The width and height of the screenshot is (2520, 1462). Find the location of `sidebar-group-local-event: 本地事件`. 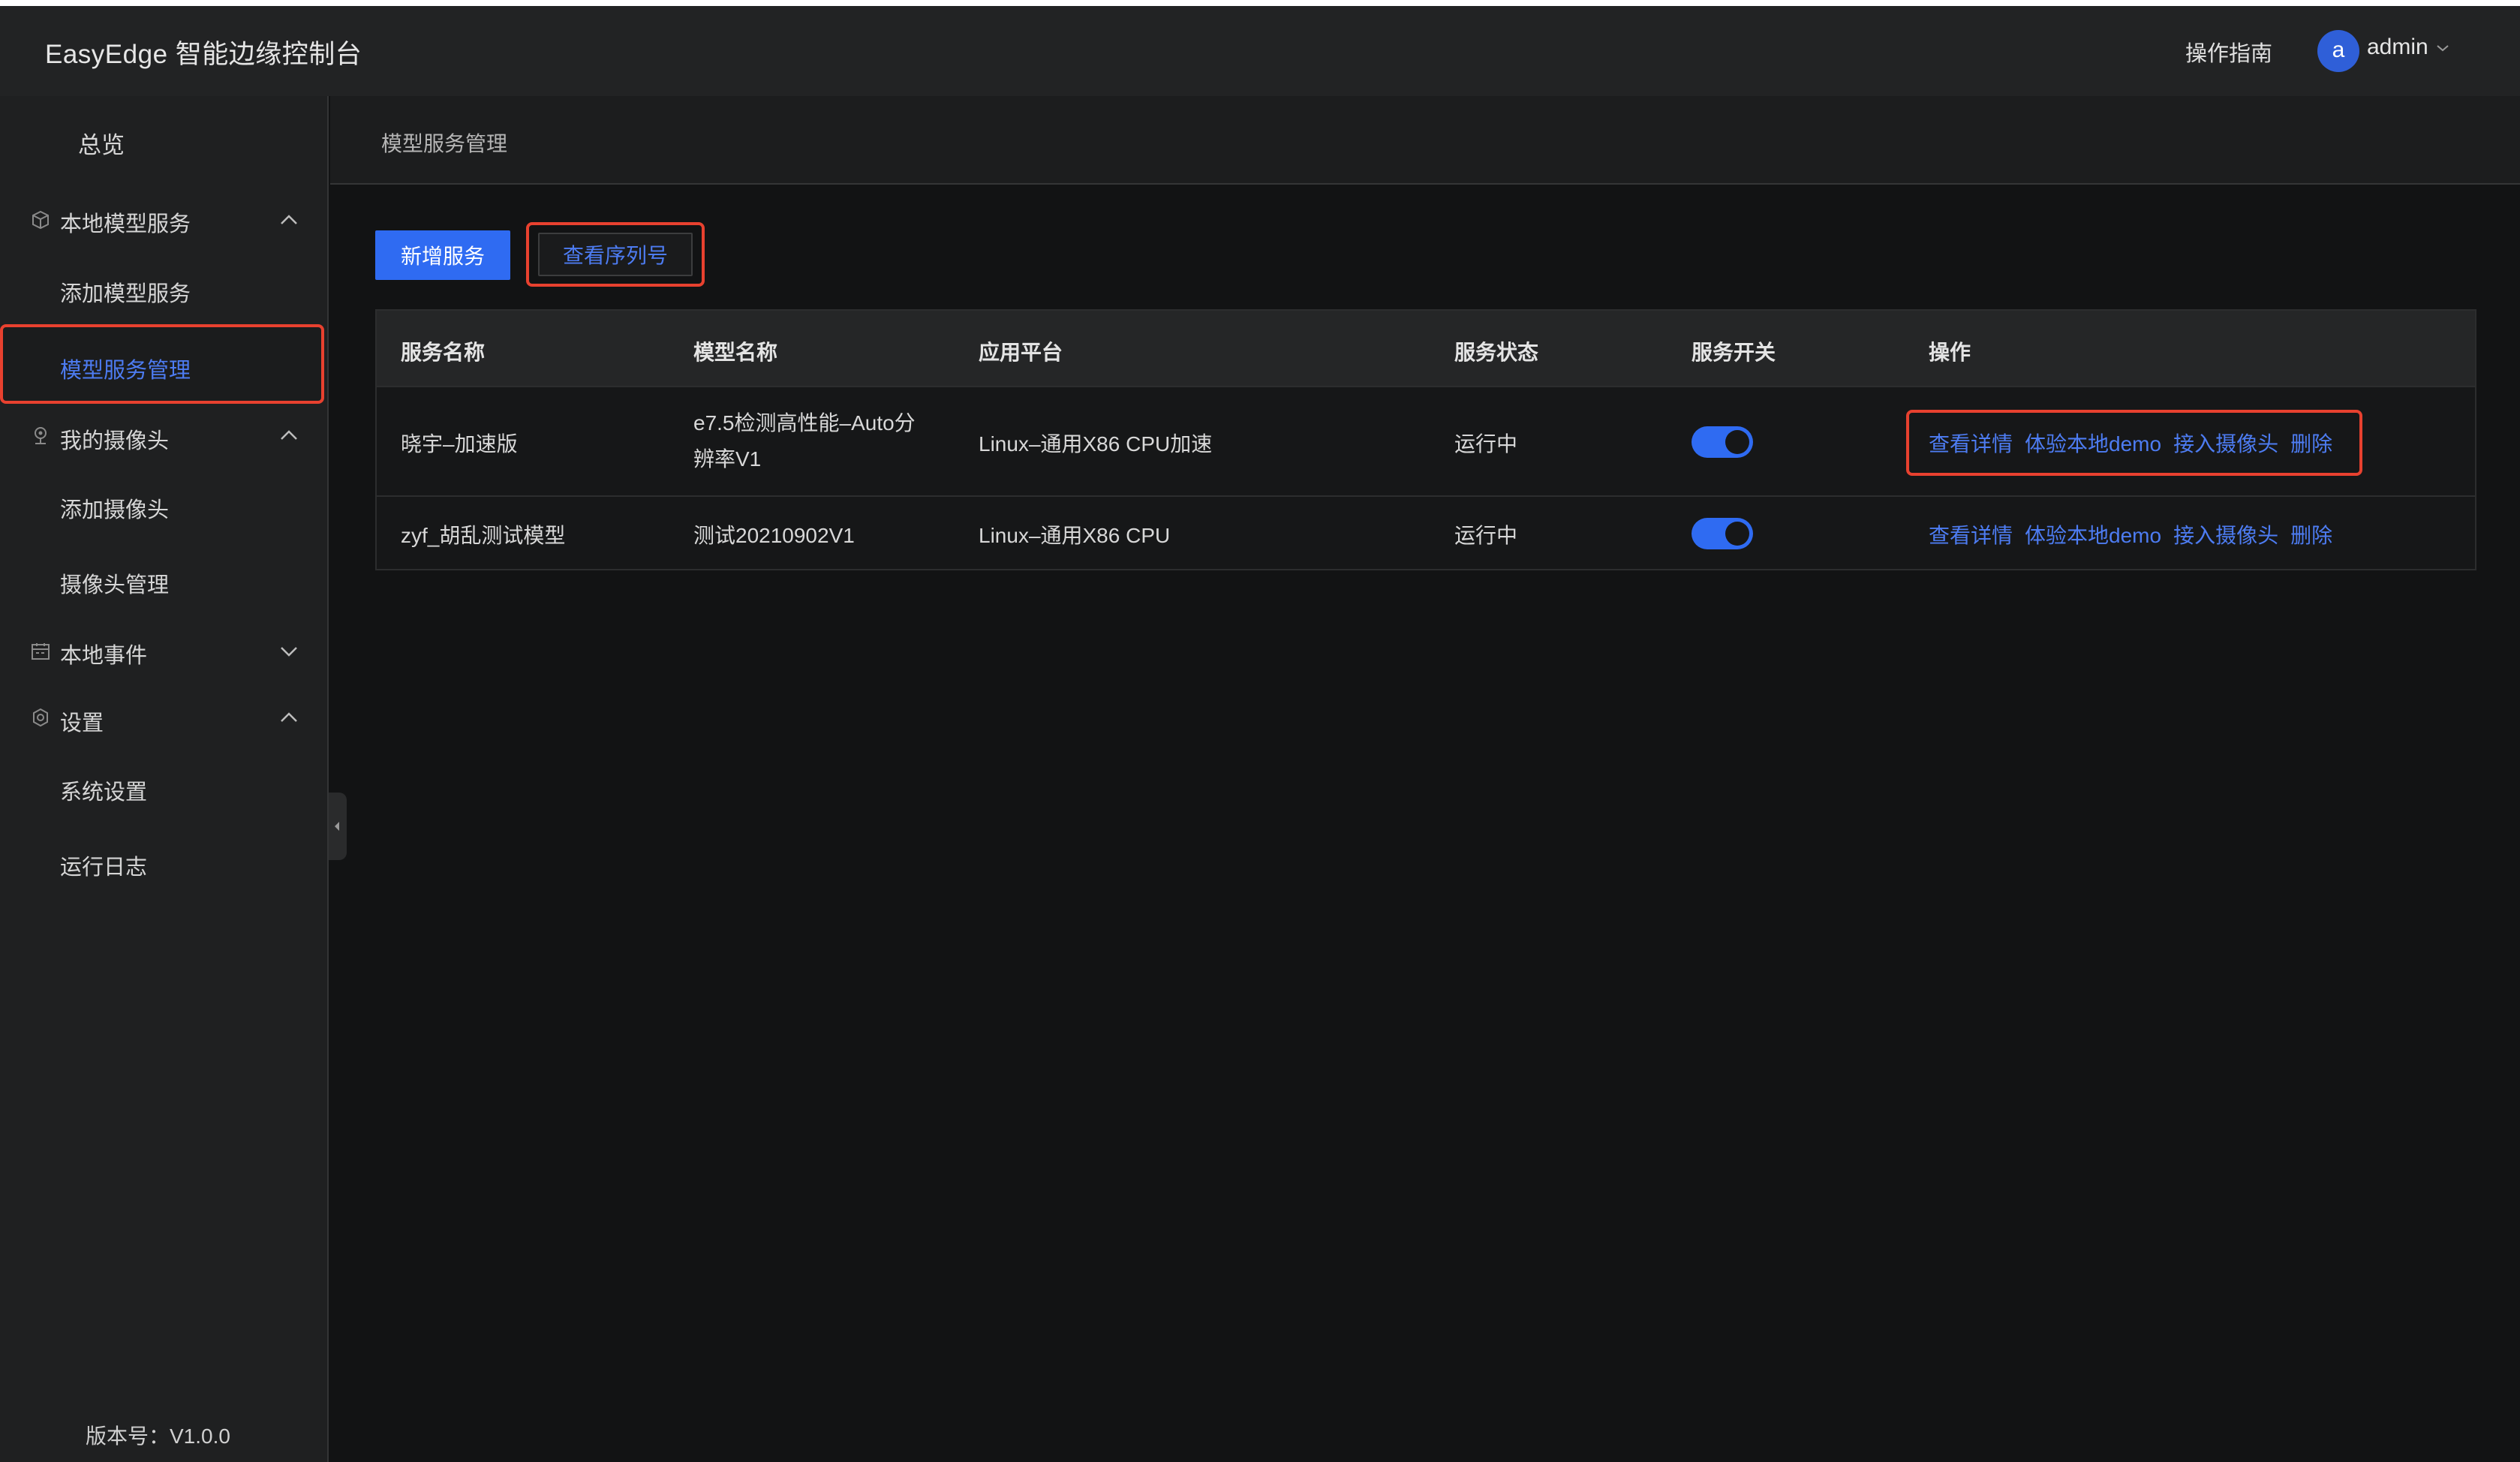

sidebar-group-local-event: 本地事件 is located at coordinates (163, 651).